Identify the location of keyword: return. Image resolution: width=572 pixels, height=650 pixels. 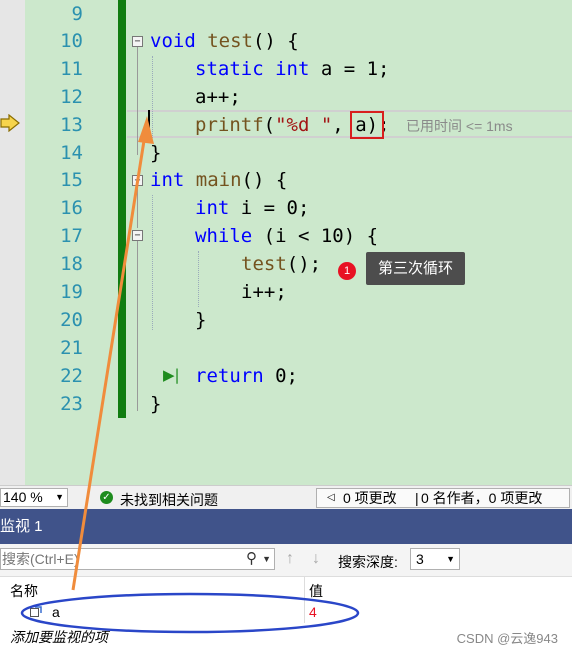
(229, 376).